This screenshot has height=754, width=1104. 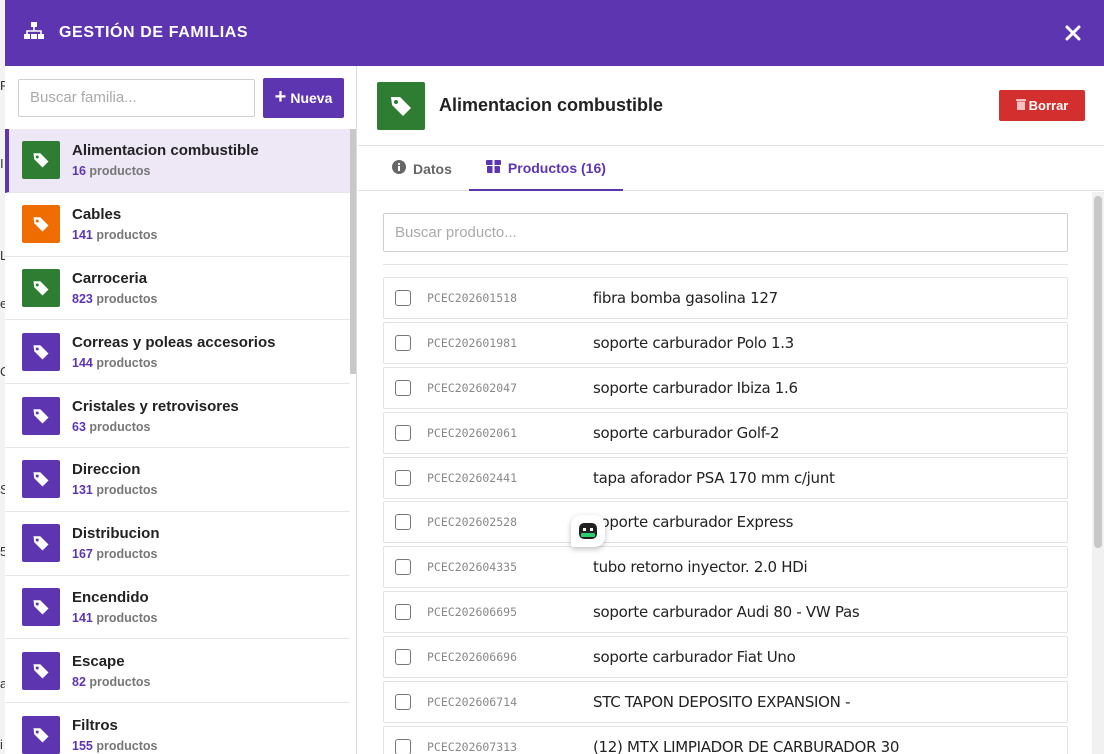 What do you see at coordinates (111, 671) in the screenshot?
I see `family-text: Escape 82 productos` at bounding box center [111, 671].